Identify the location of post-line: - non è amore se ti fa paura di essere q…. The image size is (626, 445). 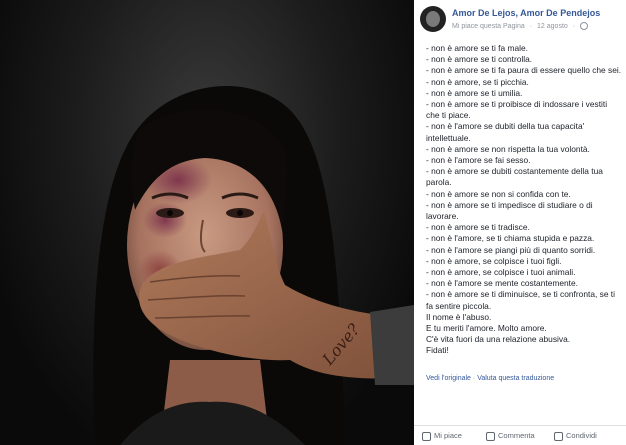
(524, 70).